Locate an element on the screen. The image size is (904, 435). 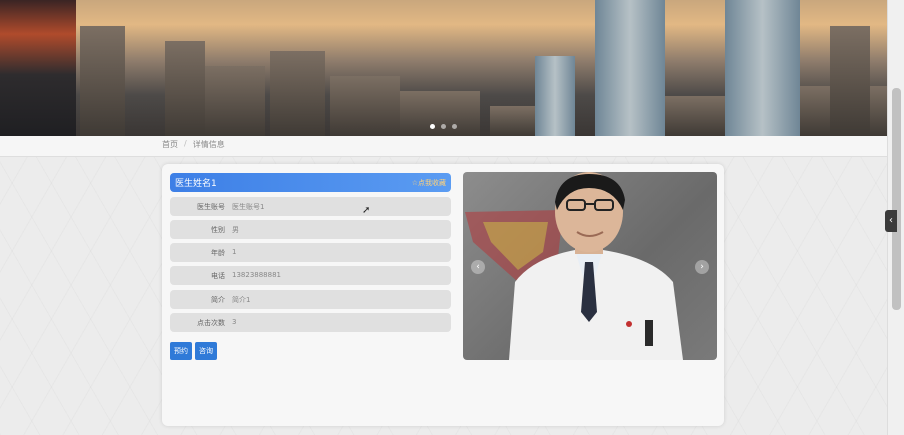
side-toggle-button: ‹ is located at coordinates (891, 221).